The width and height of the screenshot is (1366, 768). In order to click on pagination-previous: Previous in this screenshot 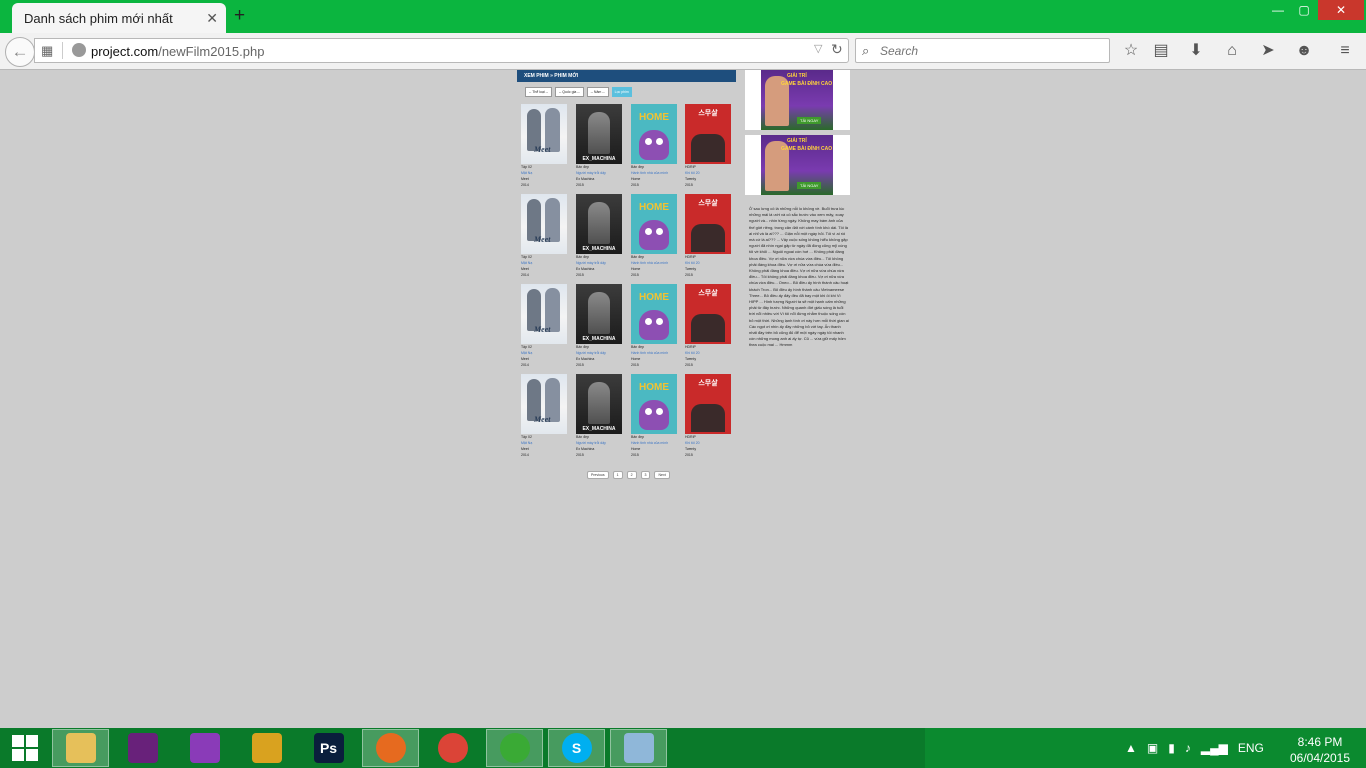, I will do `click(598, 475)`.